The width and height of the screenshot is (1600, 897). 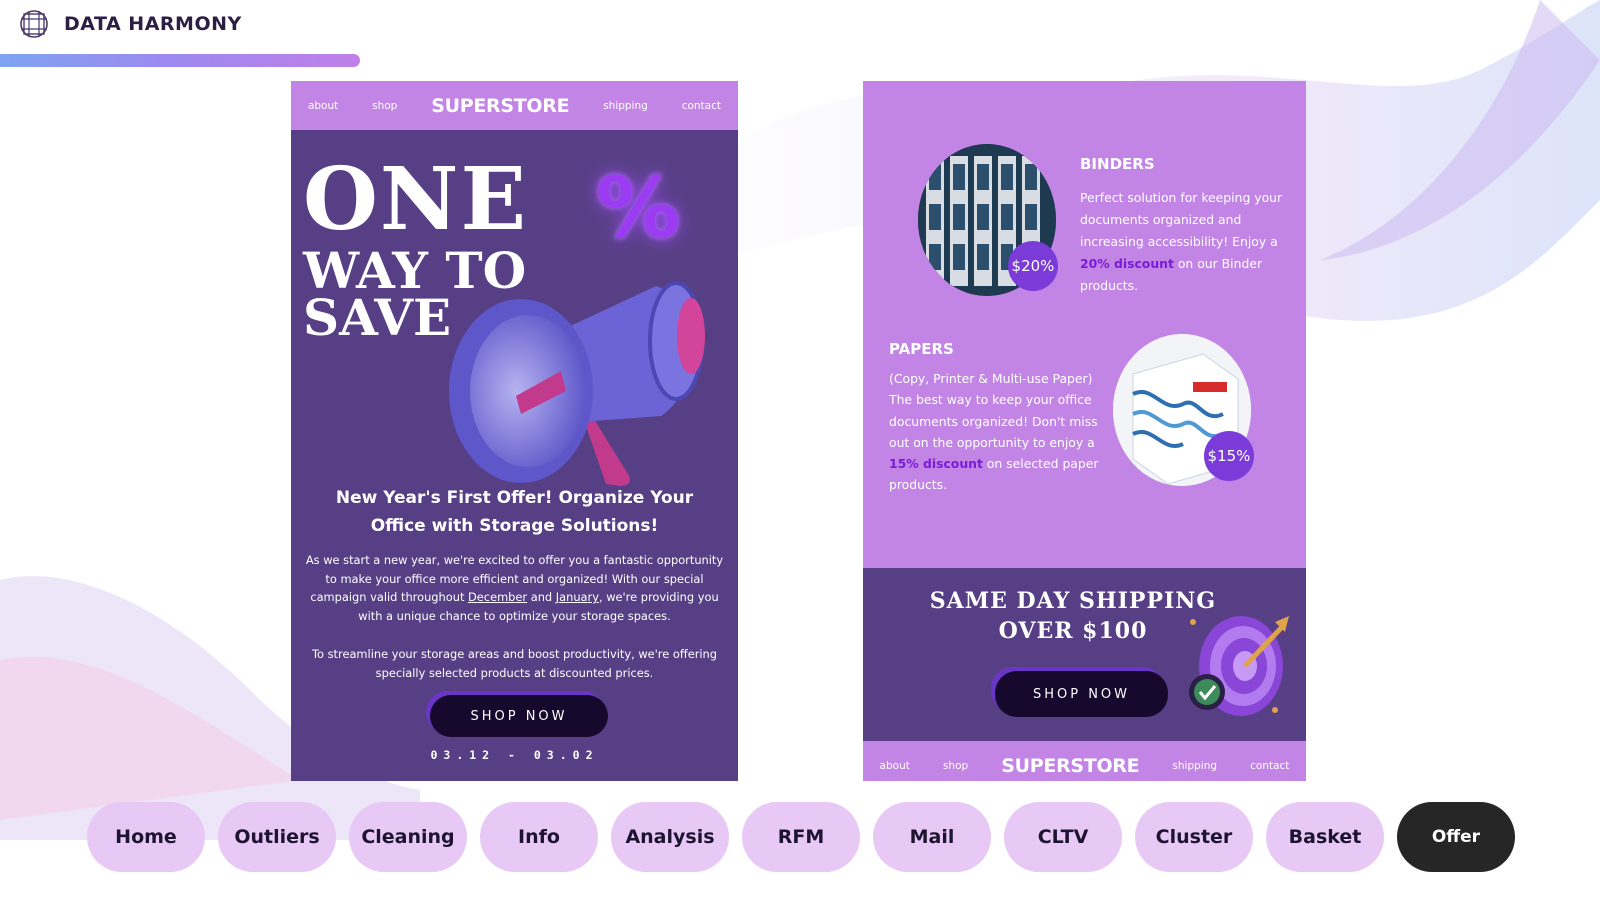 What do you see at coordinates (384, 106) in the screenshot?
I see `nav-link-shop: shop` at bounding box center [384, 106].